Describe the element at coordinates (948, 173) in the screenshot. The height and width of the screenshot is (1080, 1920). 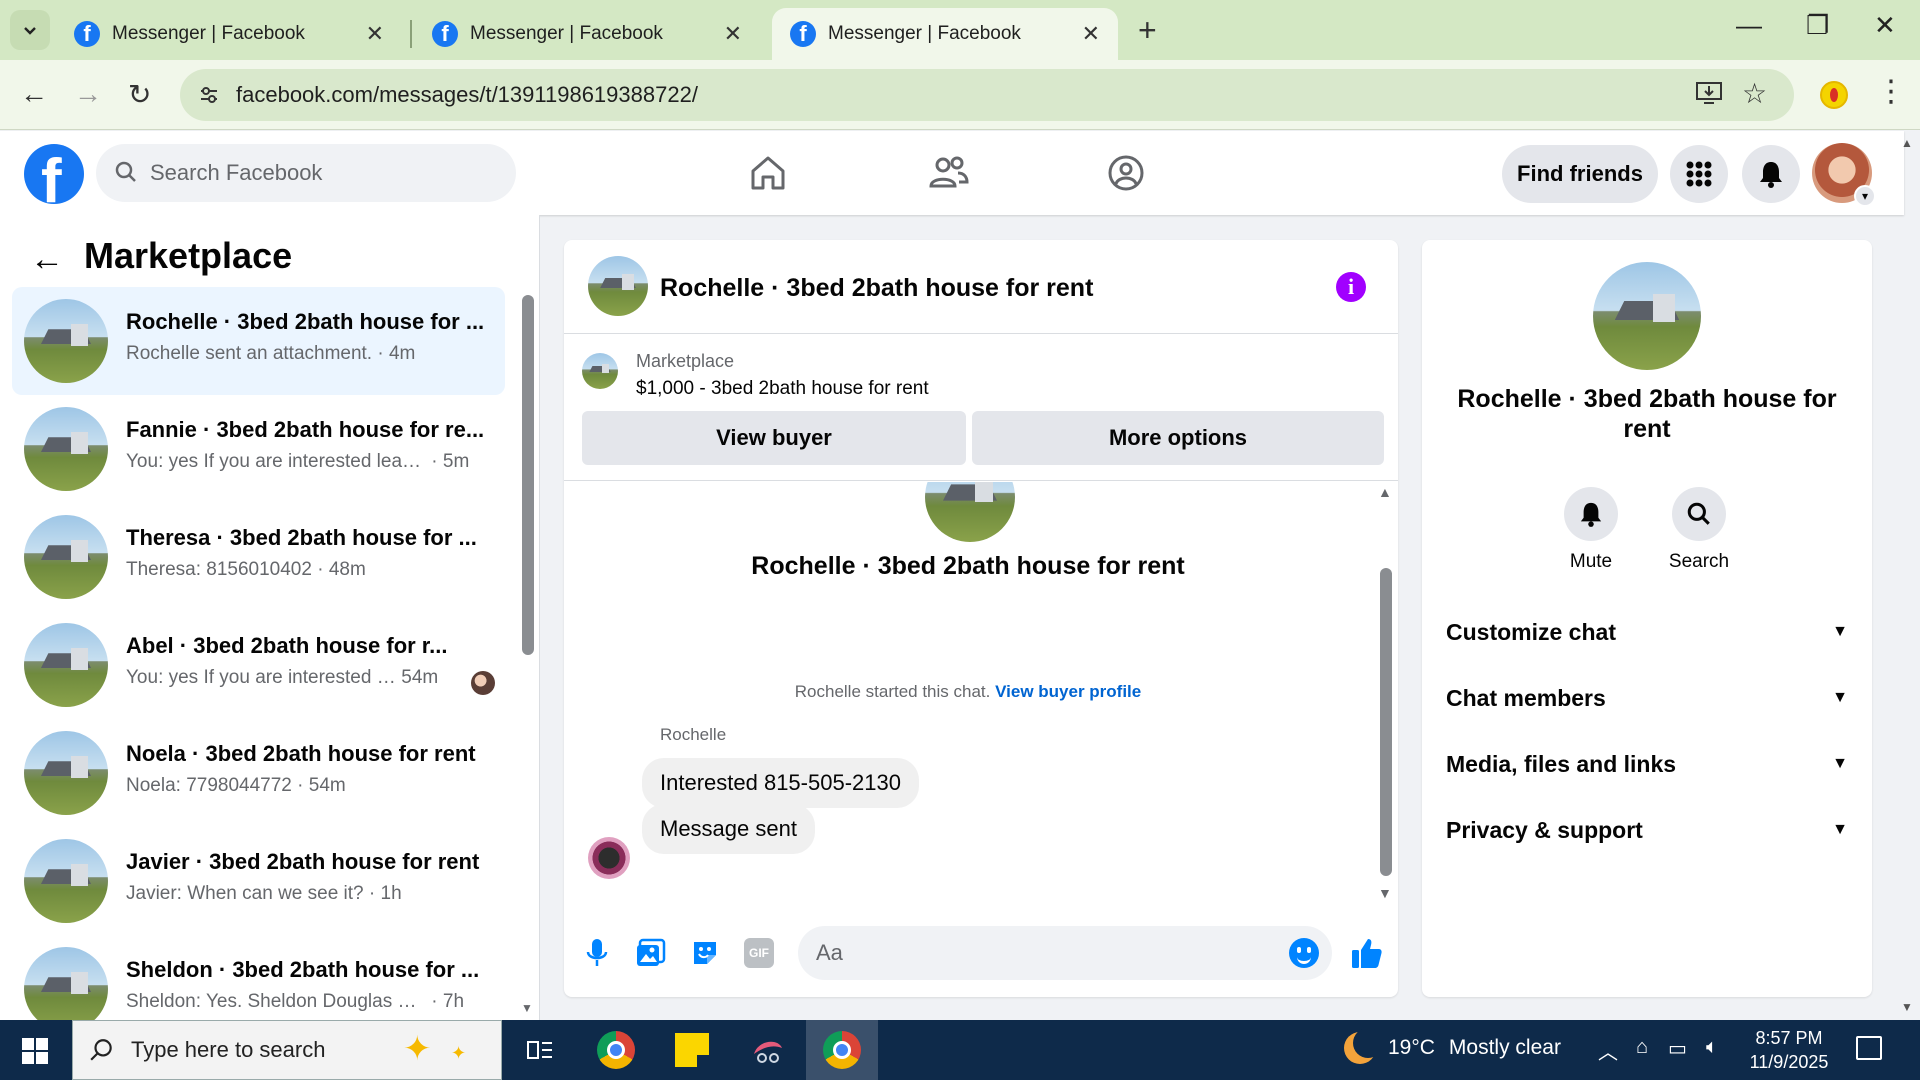
I see `friends-icon` at that location.